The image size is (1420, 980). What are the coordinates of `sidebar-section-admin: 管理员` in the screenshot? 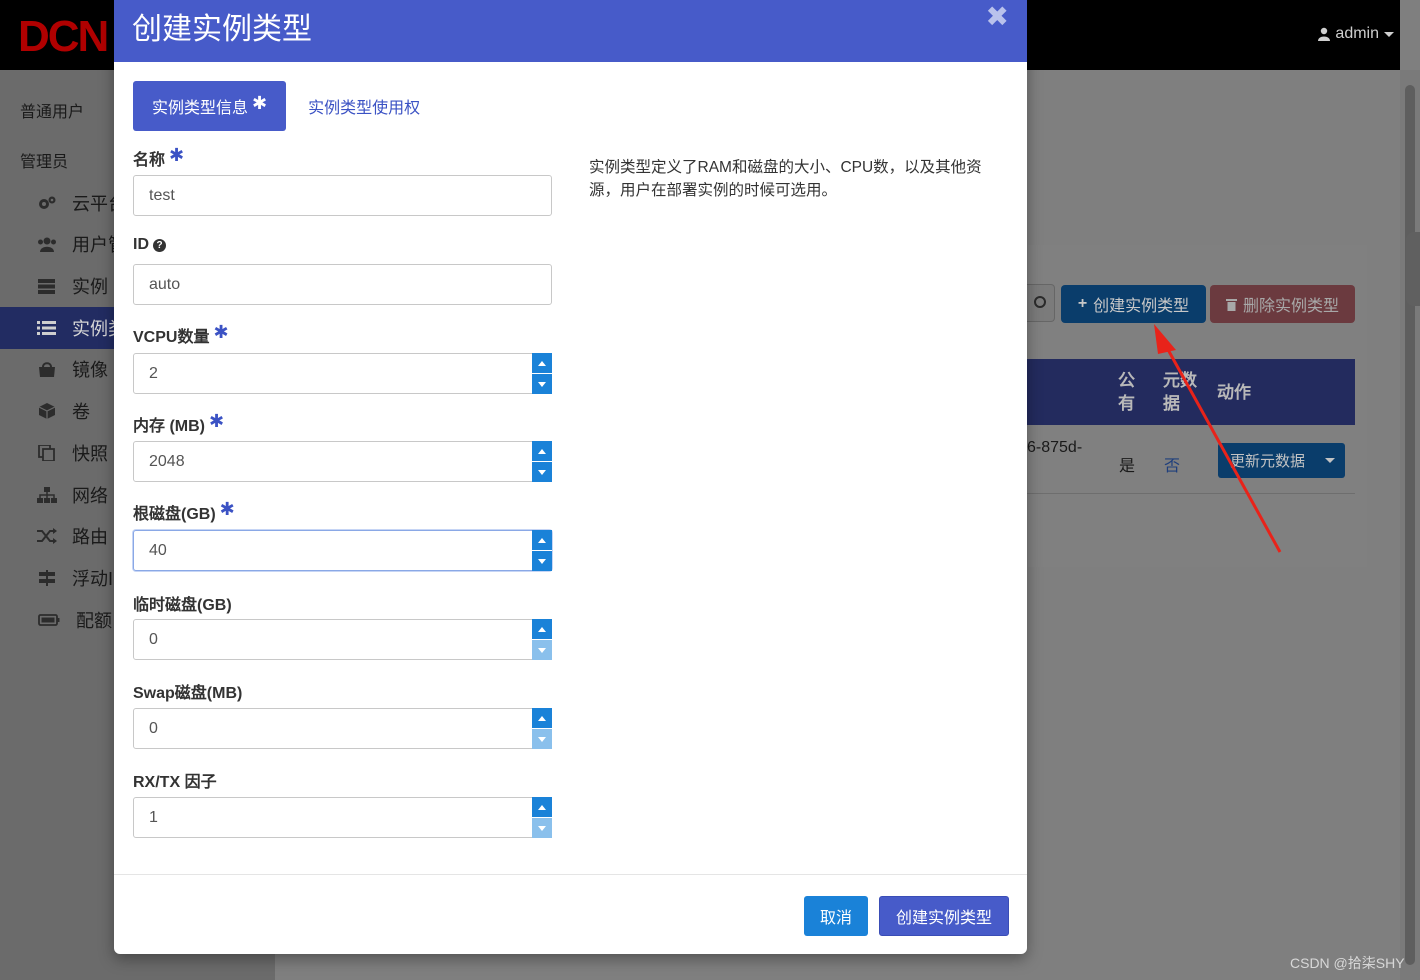 It's located at (44, 160).